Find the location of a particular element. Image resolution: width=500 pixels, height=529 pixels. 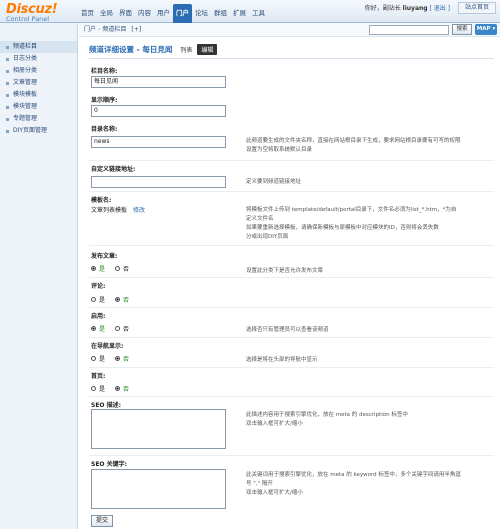

publish-no: 否 is located at coordinates (122, 268).